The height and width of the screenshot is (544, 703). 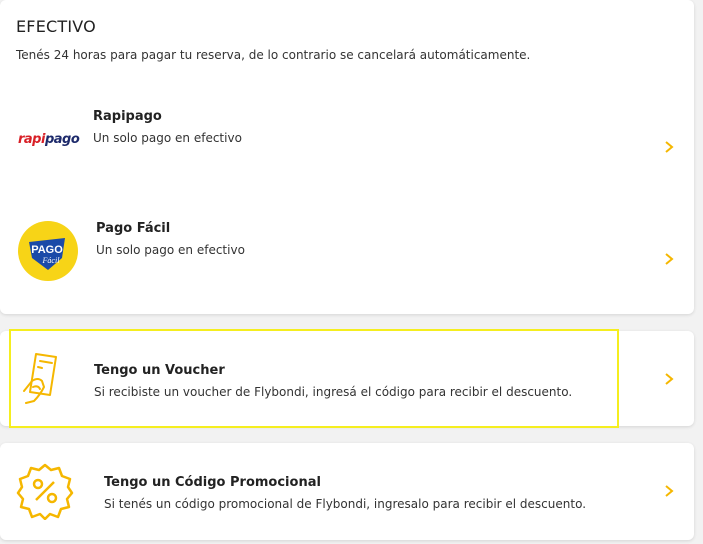 What do you see at coordinates (212, 482) in the screenshot?
I see `promo-title: Tengo un Código Promocional` at bounding box center [212, 482].